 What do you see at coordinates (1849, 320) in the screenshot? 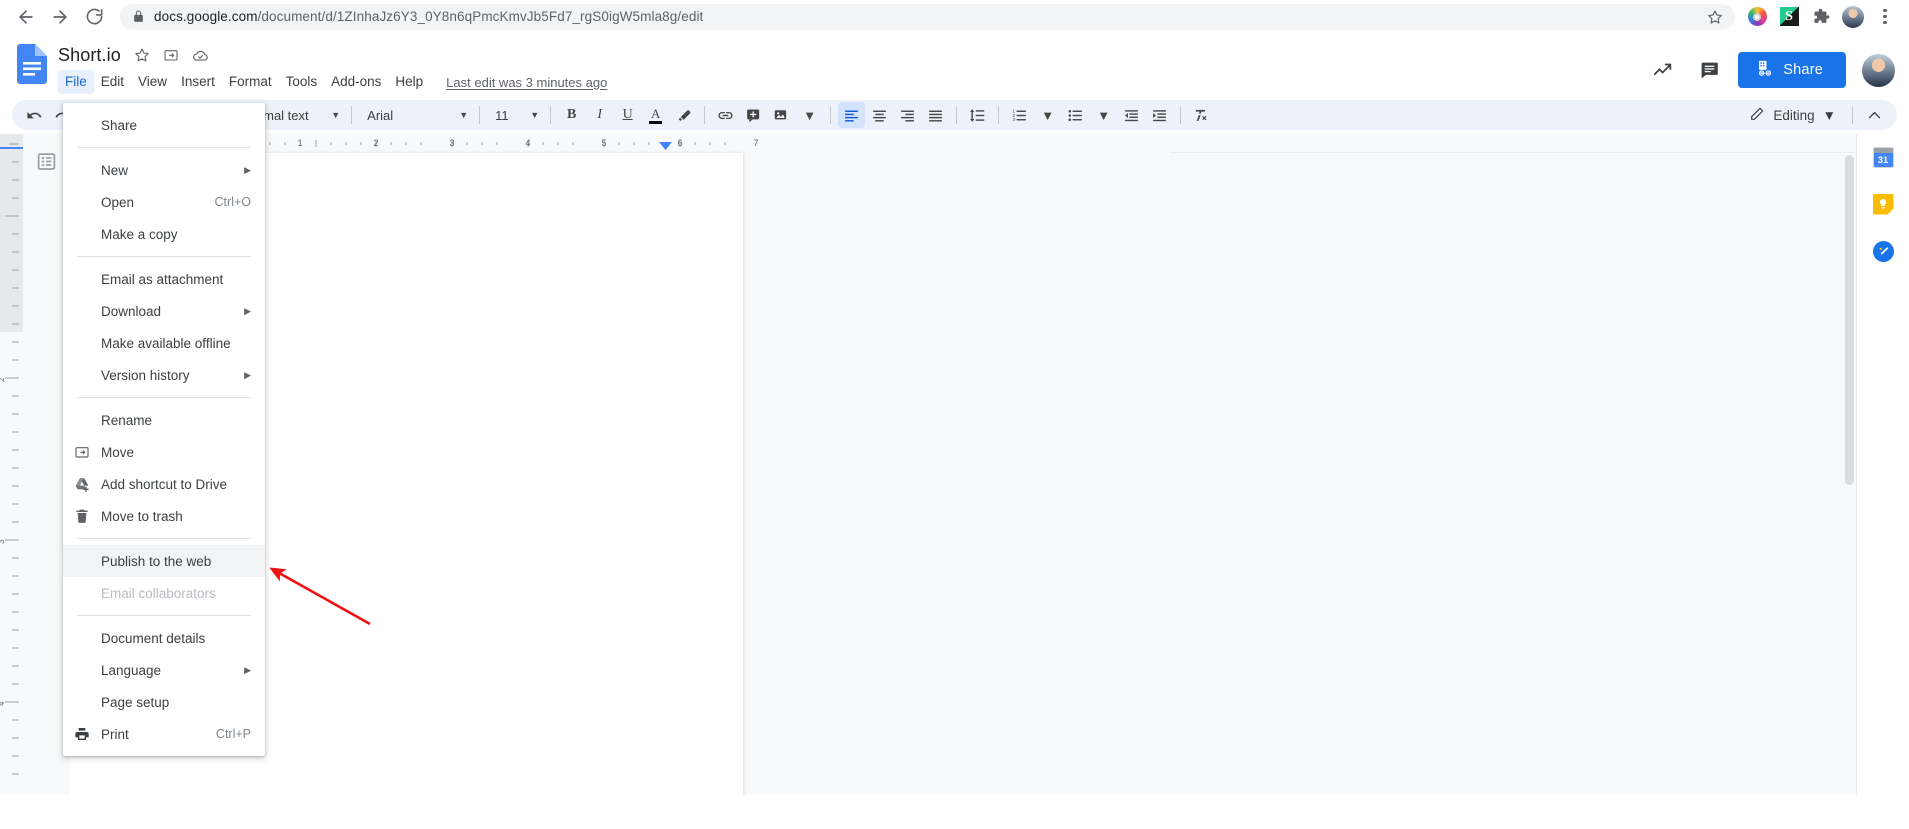
I see `scrollbar-thumb` at bounding box center [1849, 320].